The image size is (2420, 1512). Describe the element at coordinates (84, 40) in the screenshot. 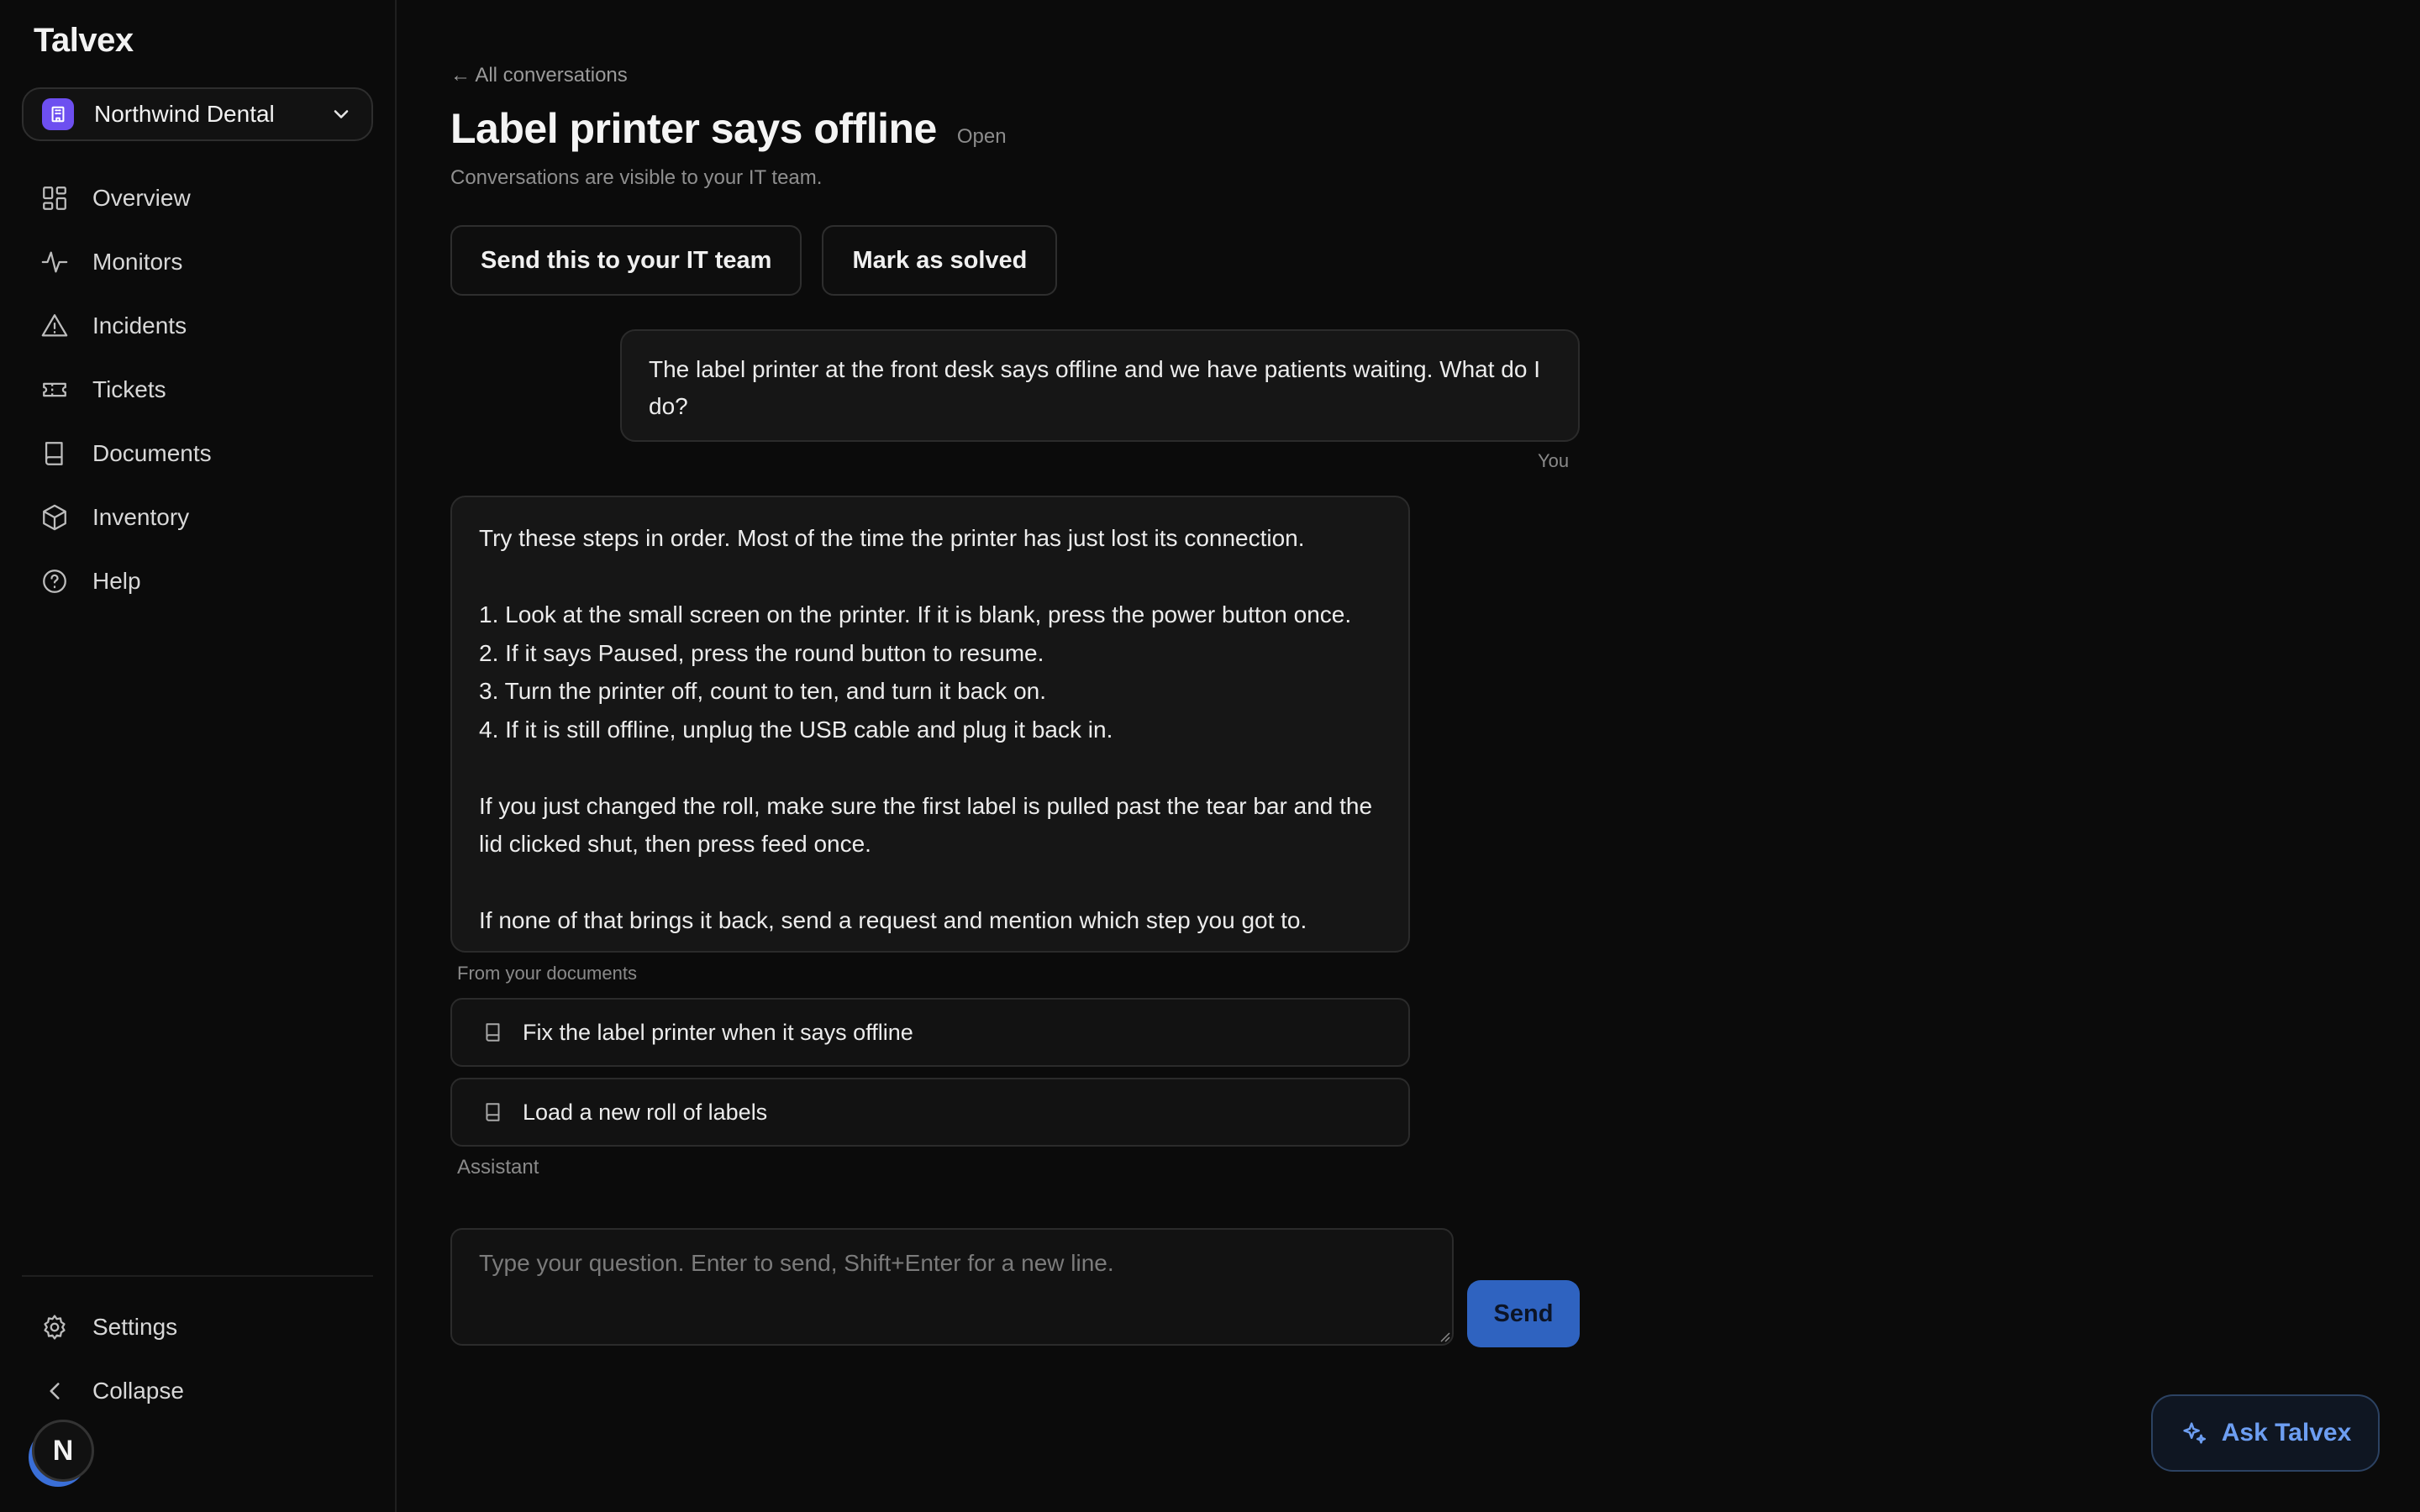

I see `brand-logo: Talvex` at that location.